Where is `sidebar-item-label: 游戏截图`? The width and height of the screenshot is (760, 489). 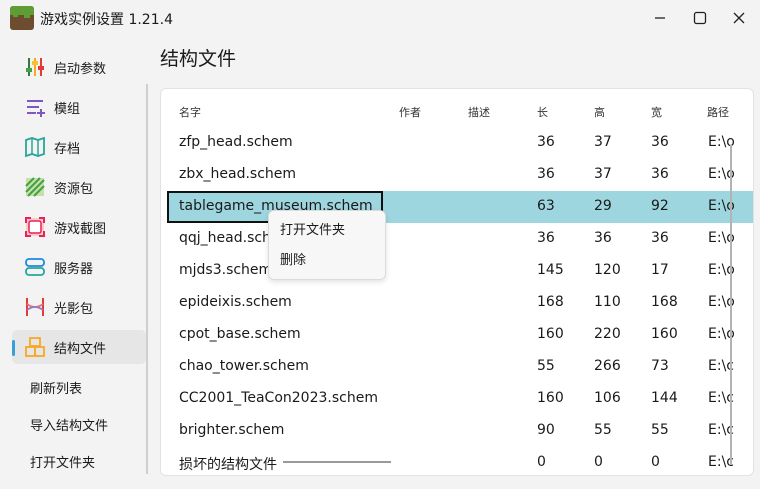
sidebar-item-label: 游戏截图 is located at coordinates (80, 229).